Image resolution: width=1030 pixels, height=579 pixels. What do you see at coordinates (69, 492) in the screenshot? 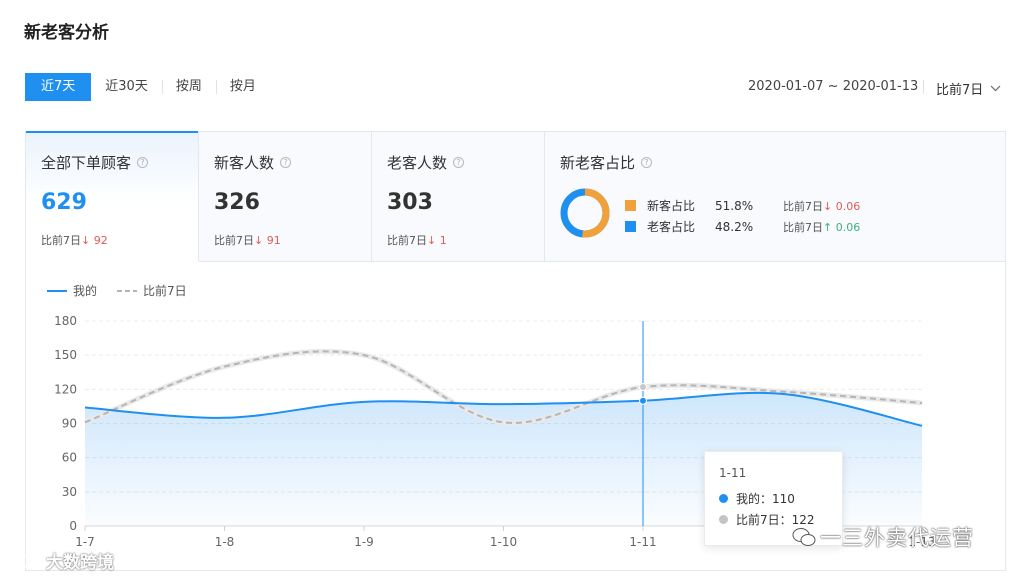
I see `y-tick-label: 30` at bounding box center [69, 492].